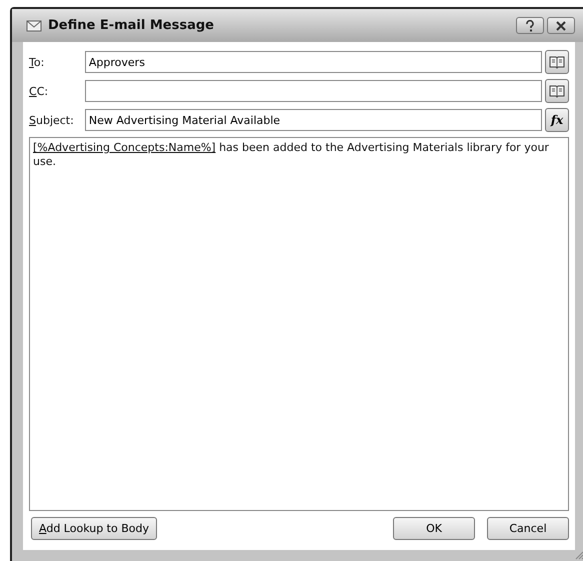 Image resolution: width=583 pixels, height=561 pixels. I want to click on field-label: To:, so click(37, 62).